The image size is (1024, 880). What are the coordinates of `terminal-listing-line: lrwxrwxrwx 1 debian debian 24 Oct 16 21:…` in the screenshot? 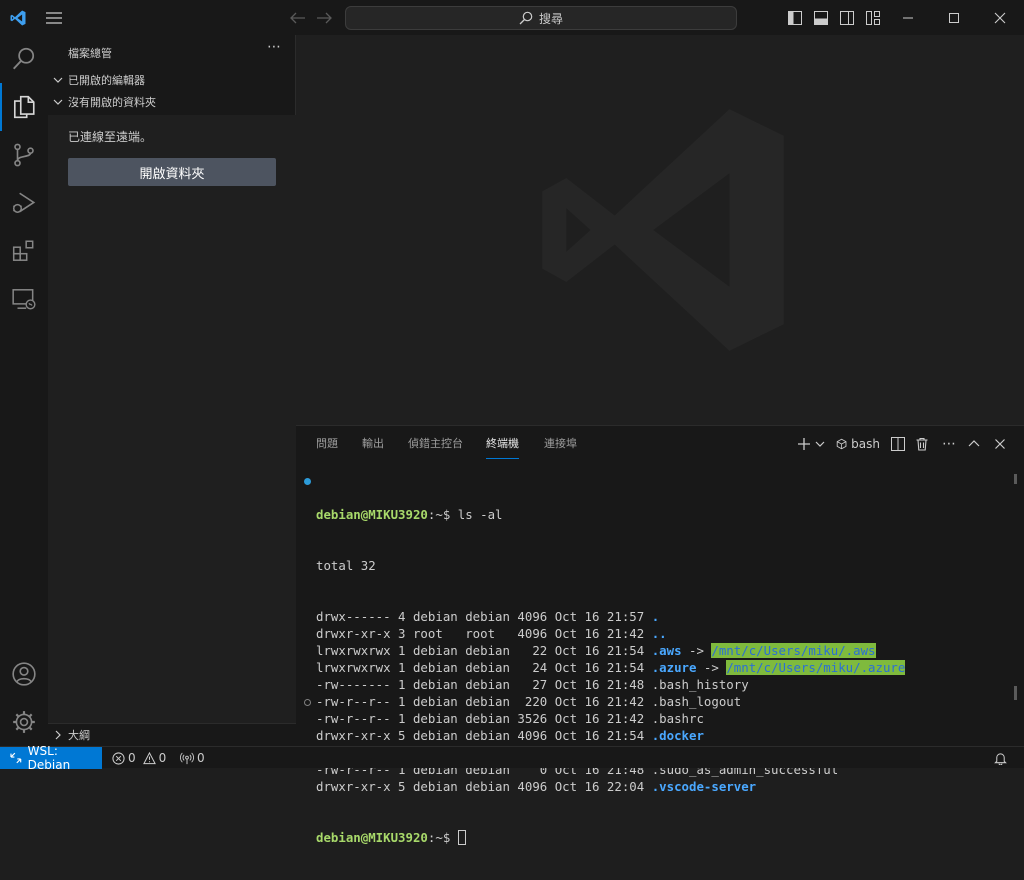 It's located at (611, 667).